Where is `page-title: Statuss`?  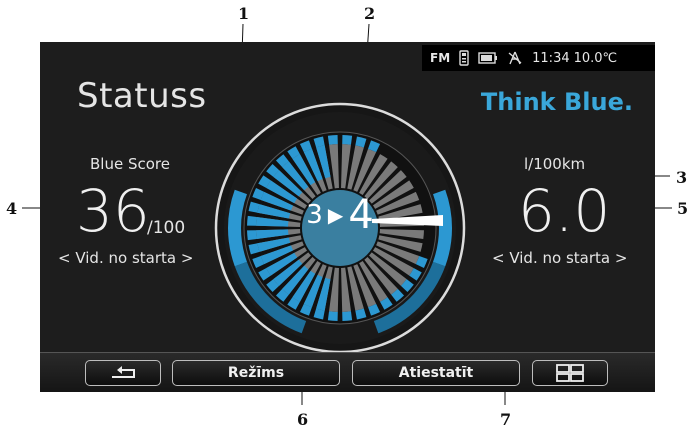 page-title: Statuss is located at coordinates (142, 96).